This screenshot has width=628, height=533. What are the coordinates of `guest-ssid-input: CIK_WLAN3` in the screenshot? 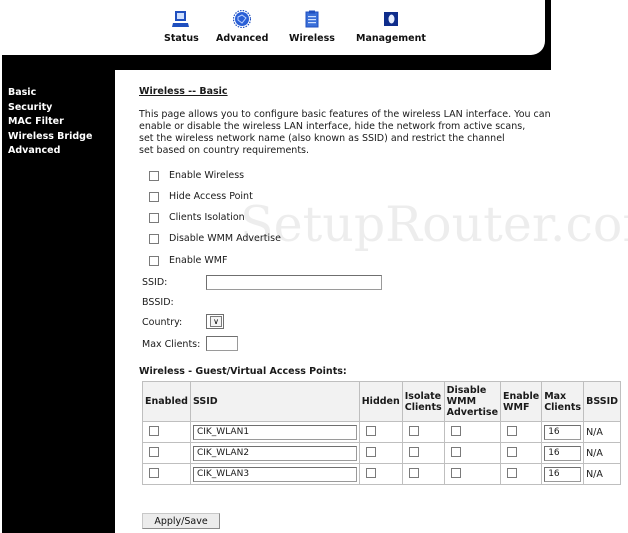 It's located at (274, 474).